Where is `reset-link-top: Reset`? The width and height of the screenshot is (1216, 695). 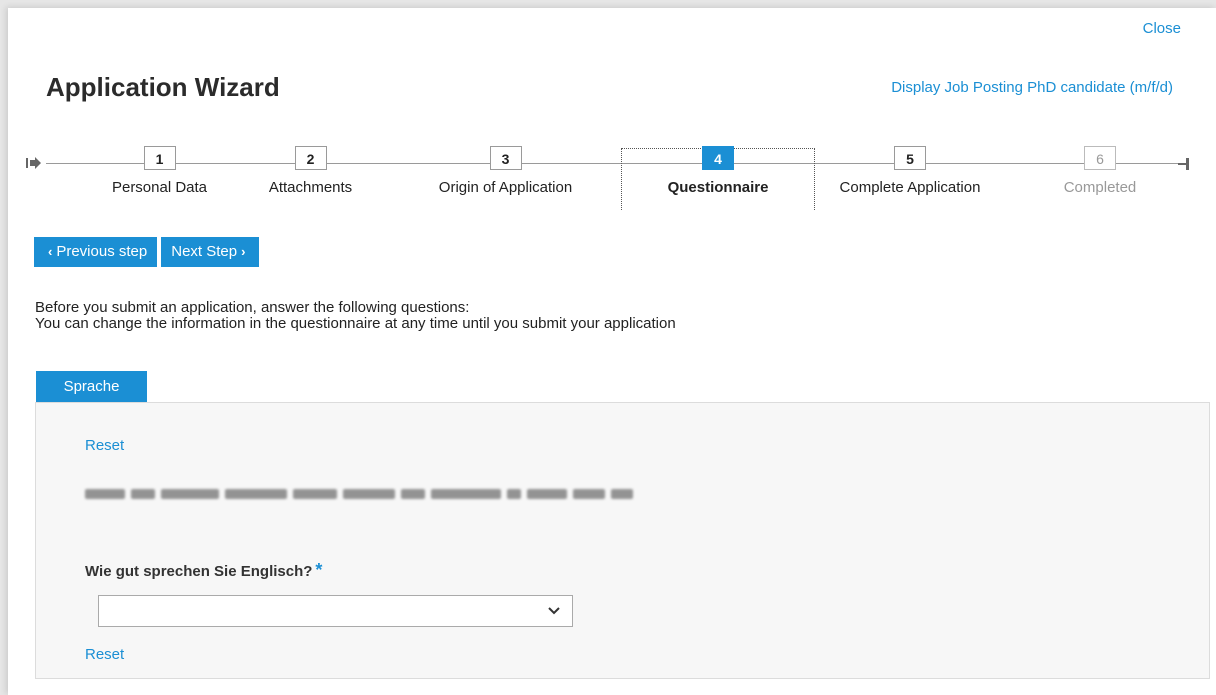 reset-link-top: Reset is located at coordinates (104, 445).